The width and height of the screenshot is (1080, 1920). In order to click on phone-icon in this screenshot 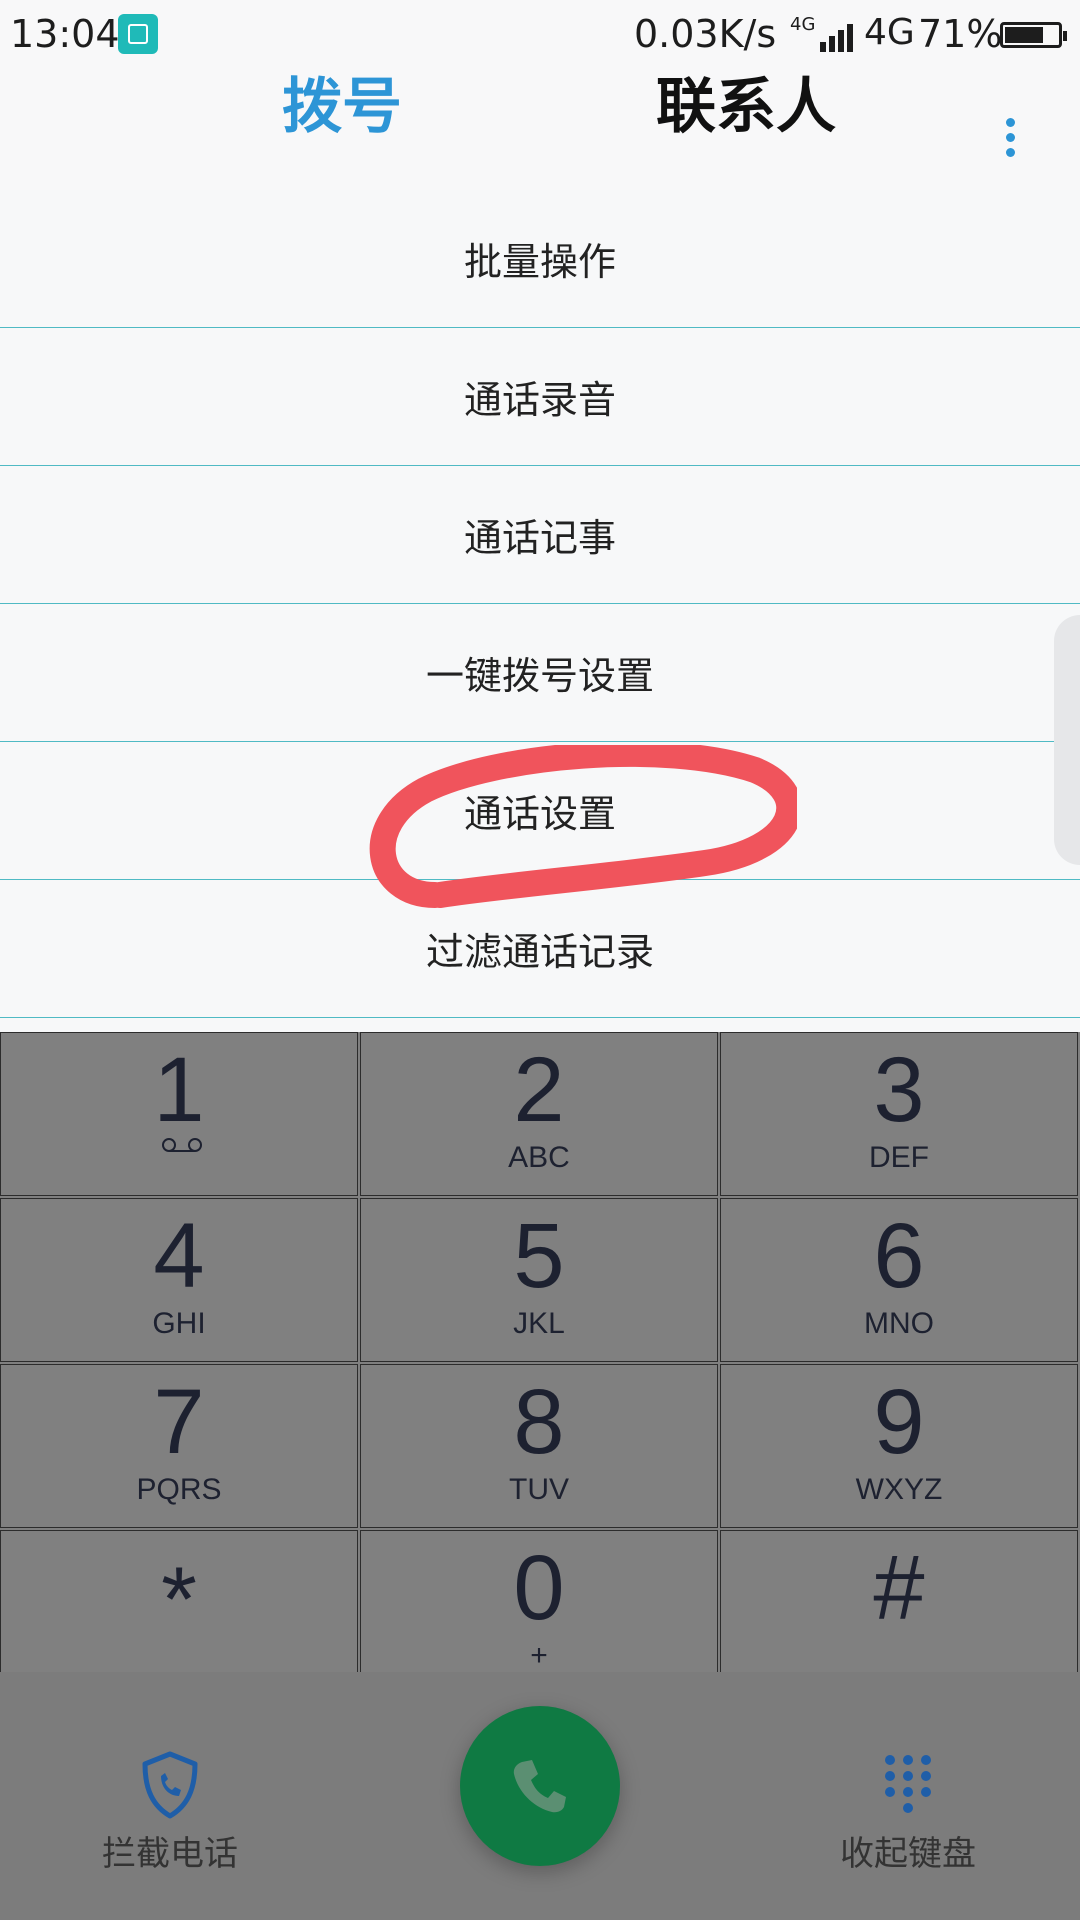, I will do `click(539, 1786)`.